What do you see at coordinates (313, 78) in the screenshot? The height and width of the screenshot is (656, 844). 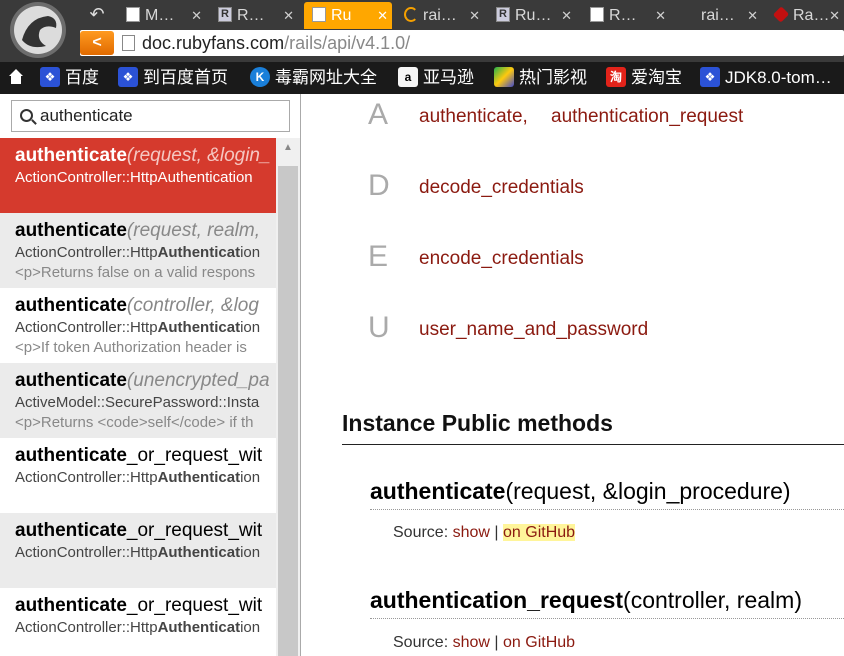 I see `bookmark-duba: K 毒霸网址大全` at bounding box center [313, 78].